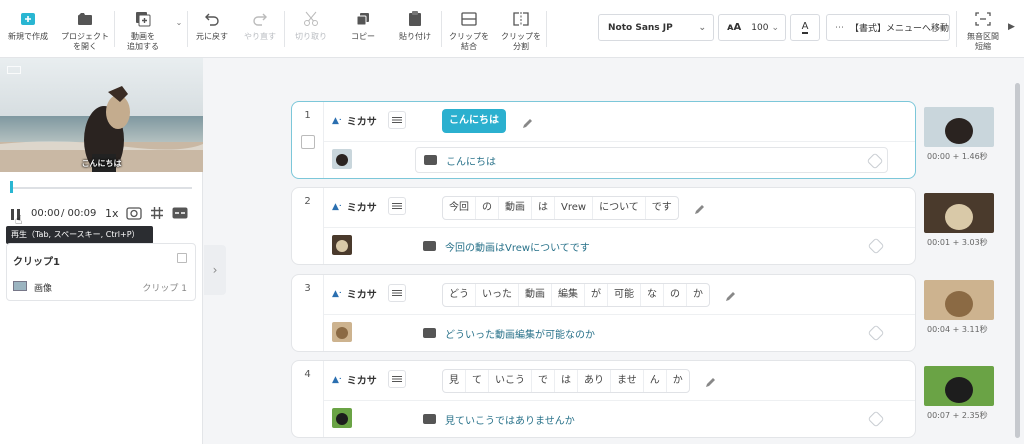 The image size is (1024, 444). I want to click on open-project-button: プロジェクト を開く, so click(85, 26).